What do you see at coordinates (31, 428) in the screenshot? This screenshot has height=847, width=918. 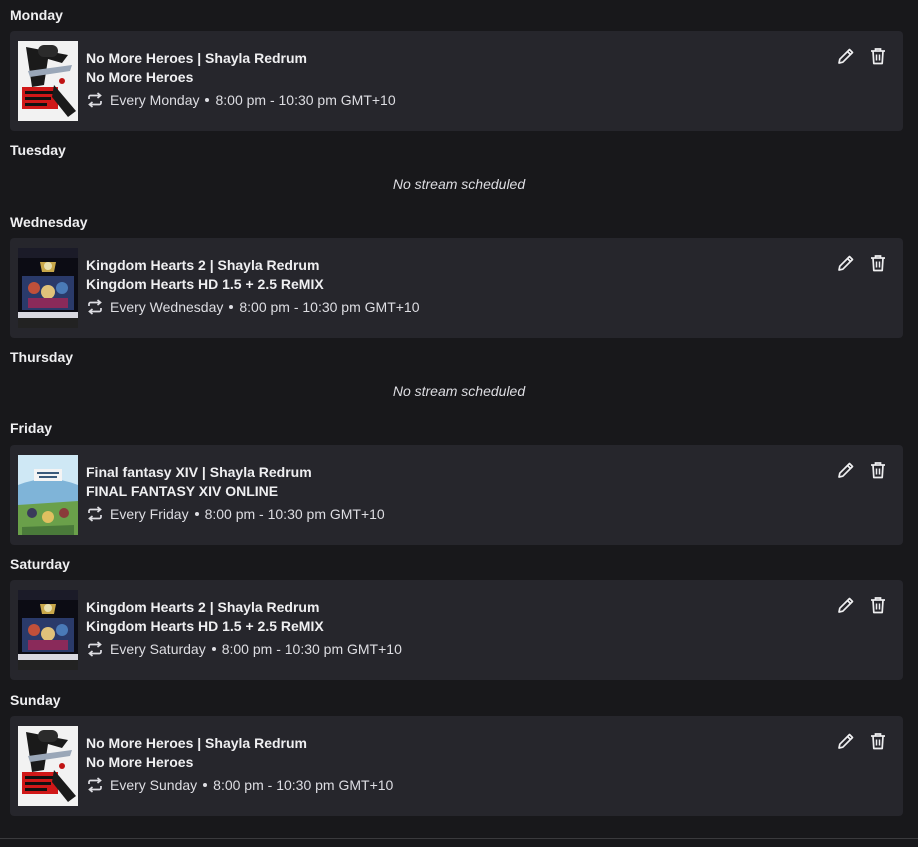 I see `day-header: Friday` at bounding box center [31, 428].